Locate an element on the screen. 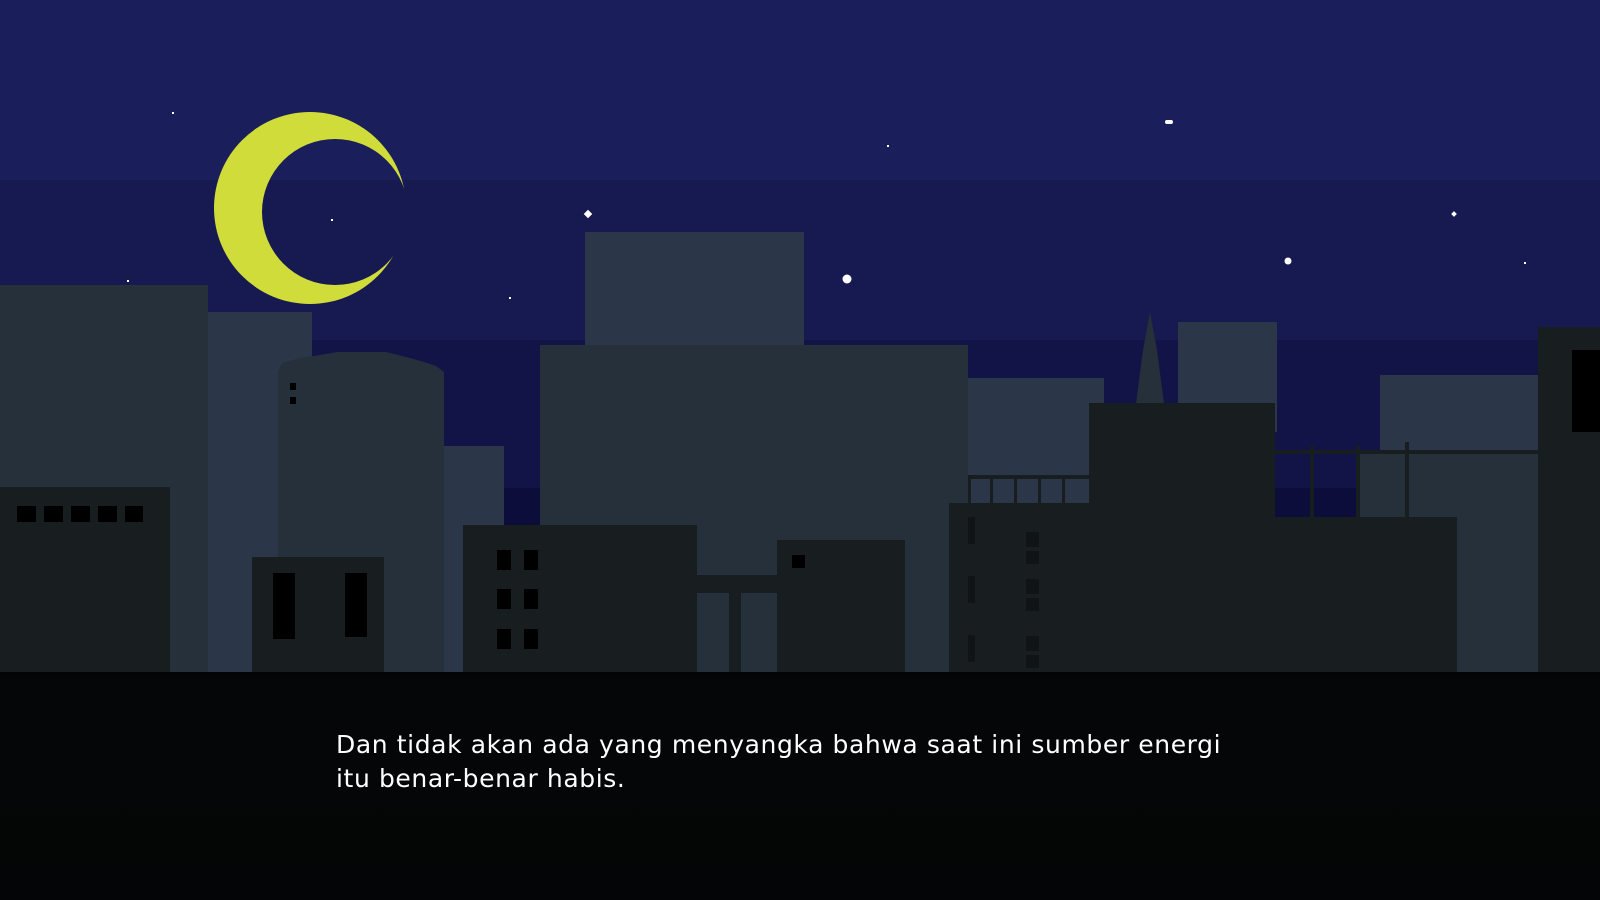 Image resolution: width=1600 pixels, height=900 pixels. building-near is located at coordinates (1366, 594).